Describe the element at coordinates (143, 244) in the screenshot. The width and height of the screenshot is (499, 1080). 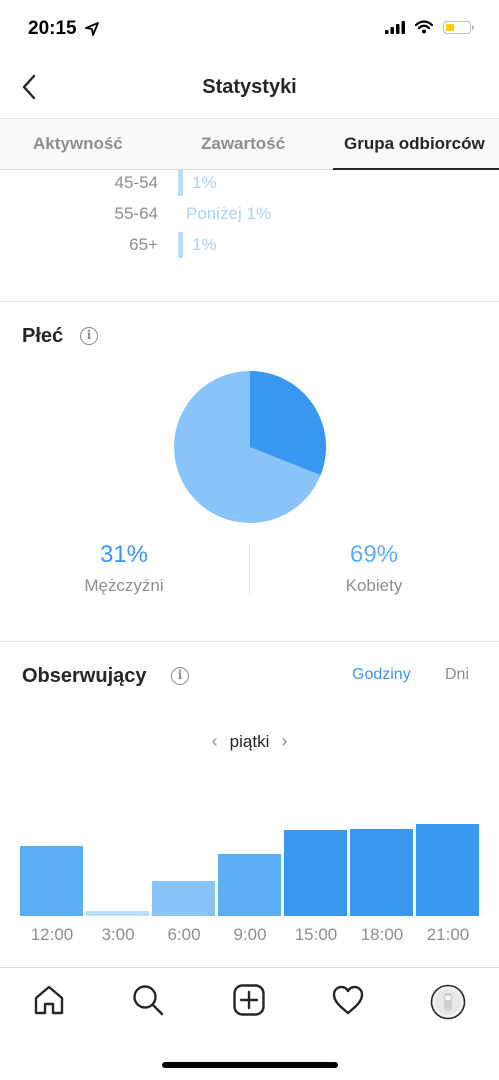
I see `age-range-label: 65+` at that location.